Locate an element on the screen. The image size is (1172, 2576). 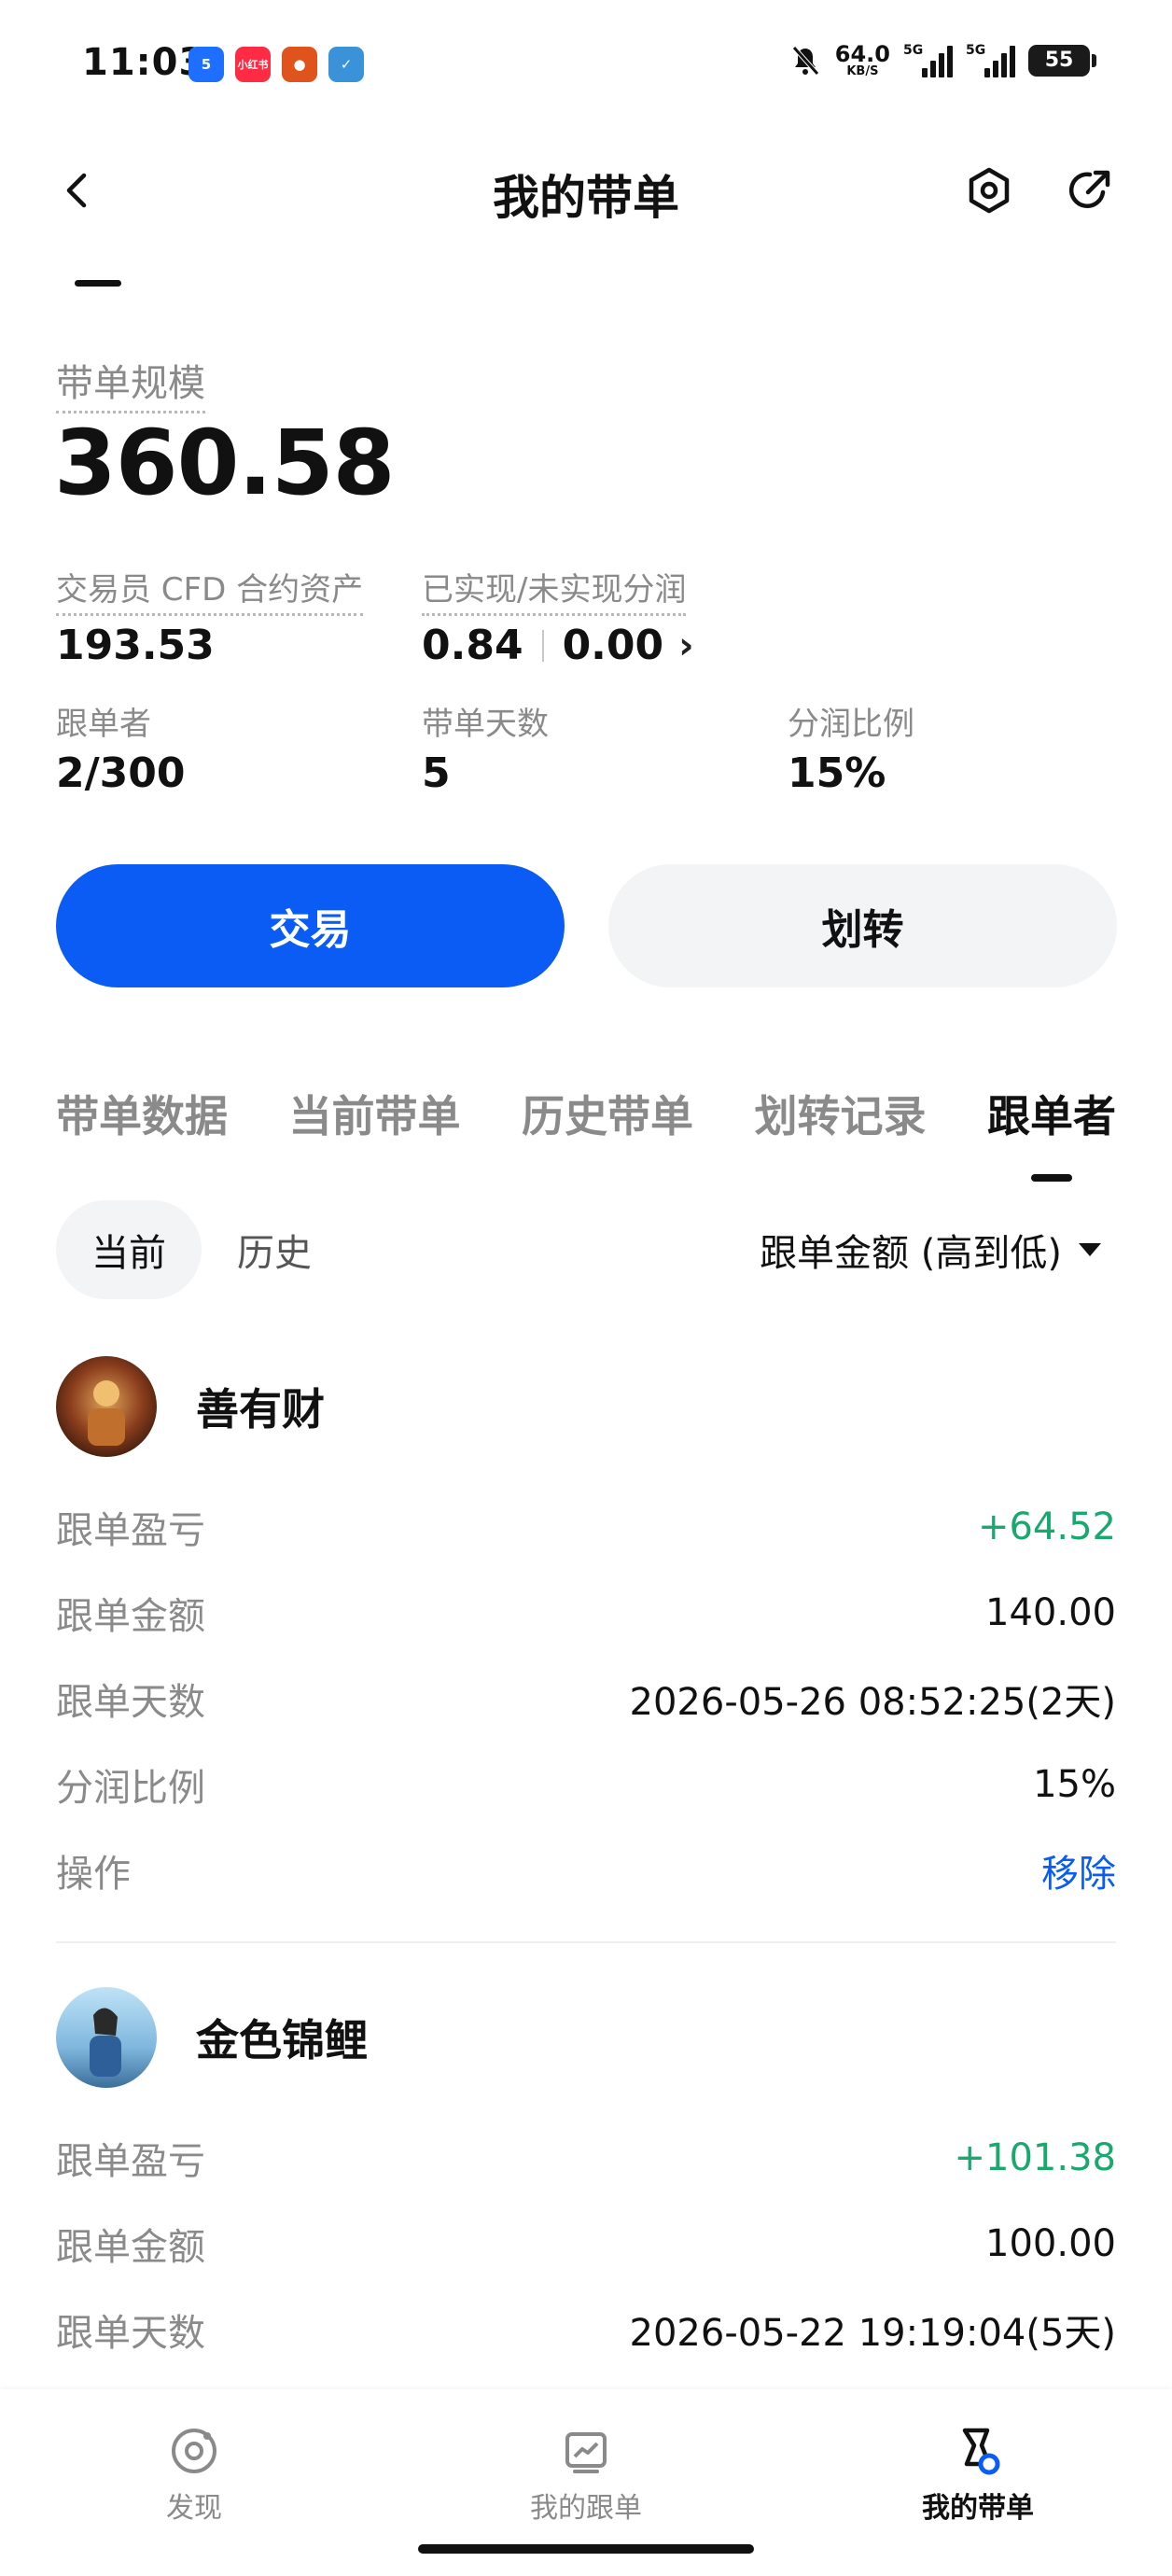
tab-followers: 跟单者 is located at coordinates (1051, 1113).